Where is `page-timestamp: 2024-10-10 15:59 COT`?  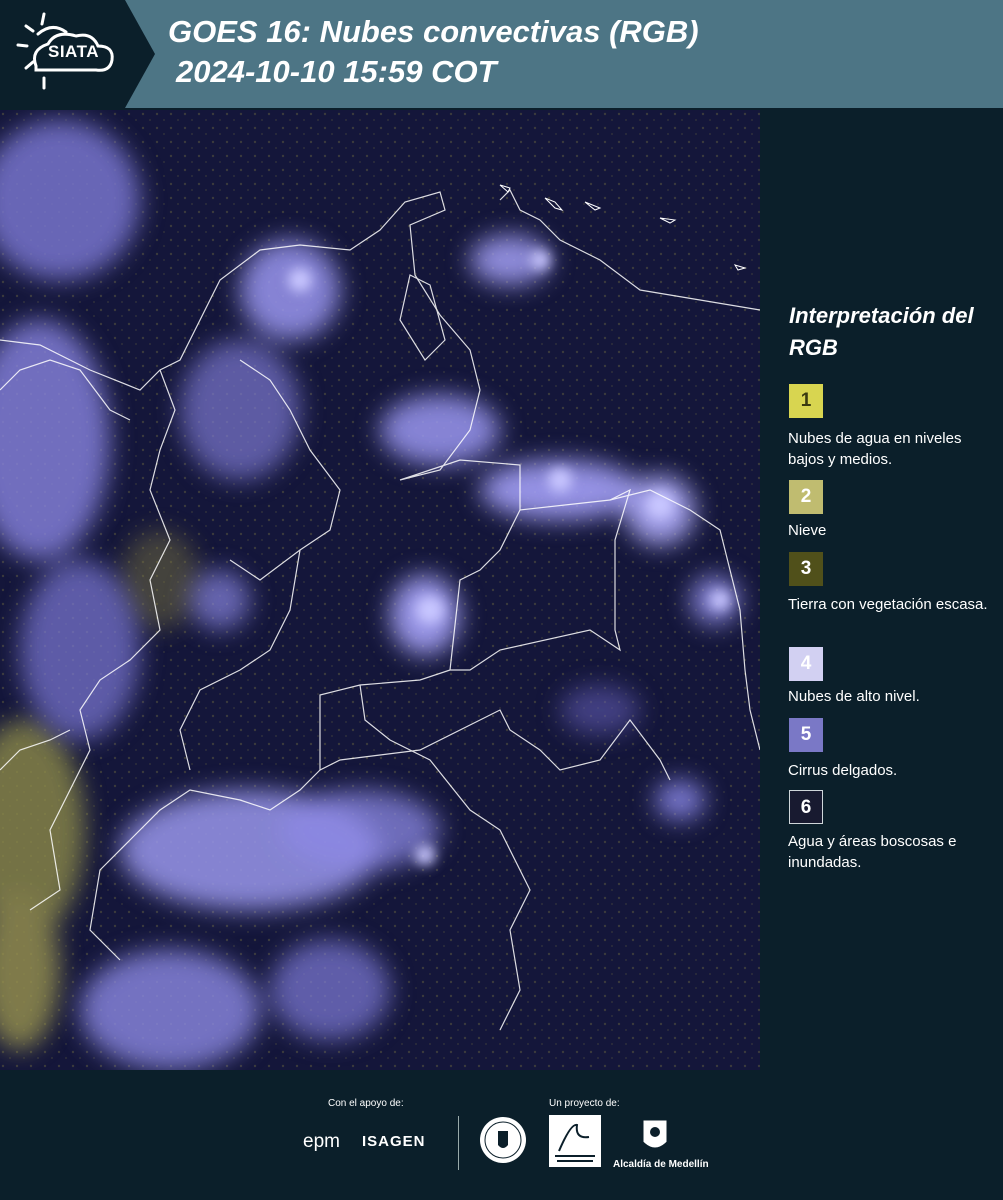 page-timestamp: 2024-10-10 15:59 COT is located at coordinates (336, 71).